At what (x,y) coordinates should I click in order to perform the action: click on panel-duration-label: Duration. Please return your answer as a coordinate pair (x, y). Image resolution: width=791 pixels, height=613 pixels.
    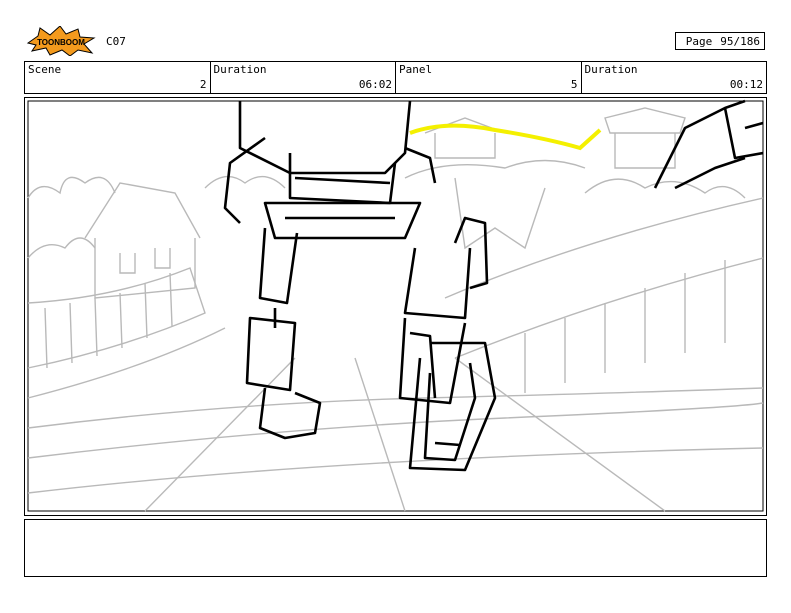
    Looking at the image, I should click on (611, 69).